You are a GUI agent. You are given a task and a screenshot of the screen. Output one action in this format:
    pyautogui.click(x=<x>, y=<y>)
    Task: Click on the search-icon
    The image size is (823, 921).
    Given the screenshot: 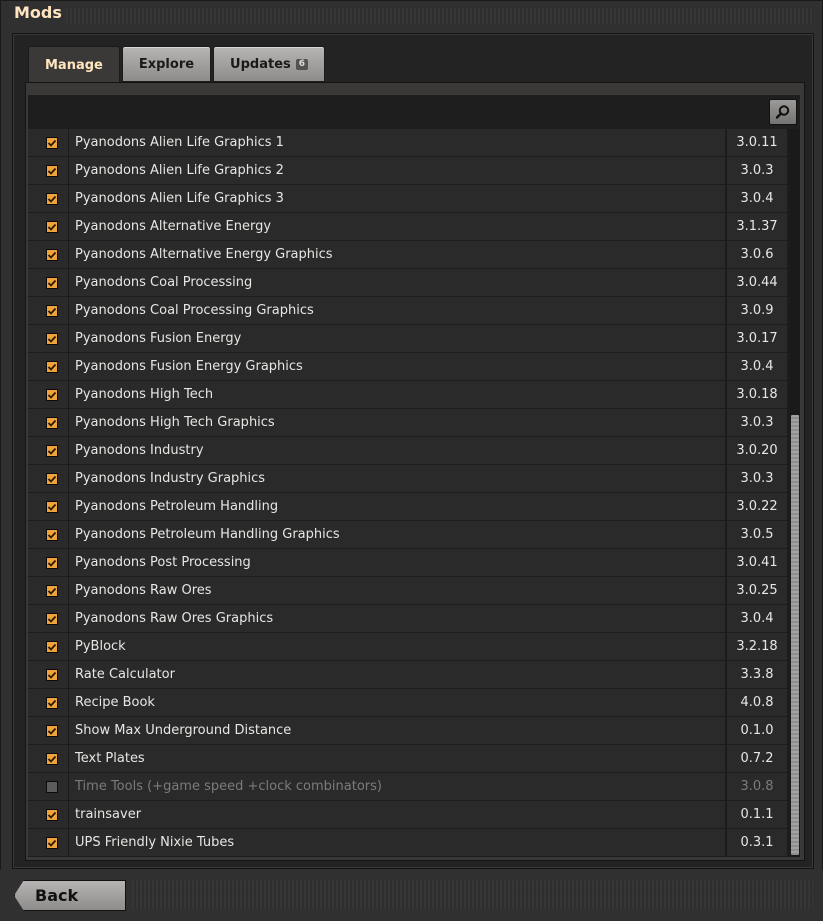 What is the action you would take?
    pyautogui.click(x=782, y=112)
    